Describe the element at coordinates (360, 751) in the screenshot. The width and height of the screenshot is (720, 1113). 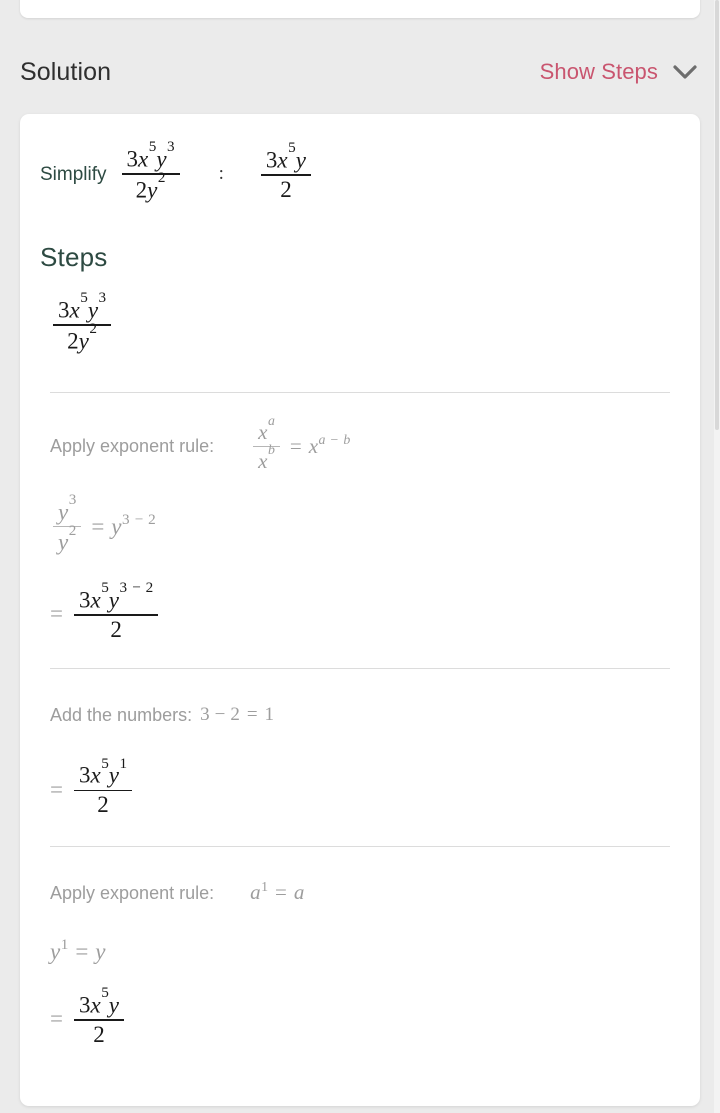
I see `step-add-the-numbers: Add the numbers: 3−2 = 1 = 3x5y1 2` at that location.